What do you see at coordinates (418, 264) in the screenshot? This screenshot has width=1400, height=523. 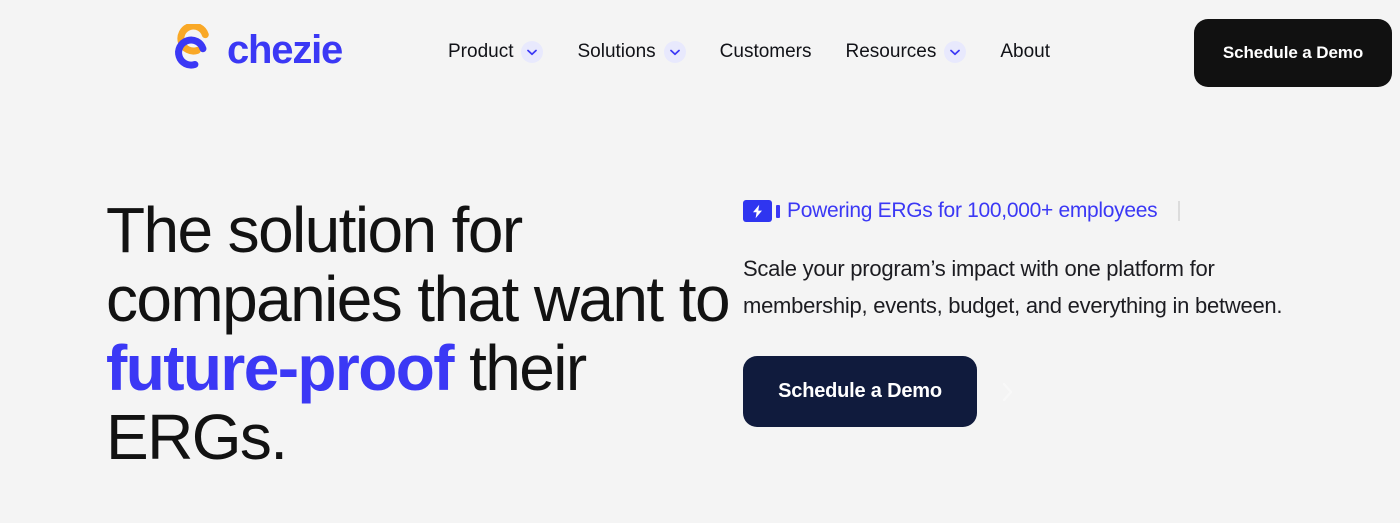 I see `headline-part-1: The solution for companies that want to` at bounding box center [418, 264].